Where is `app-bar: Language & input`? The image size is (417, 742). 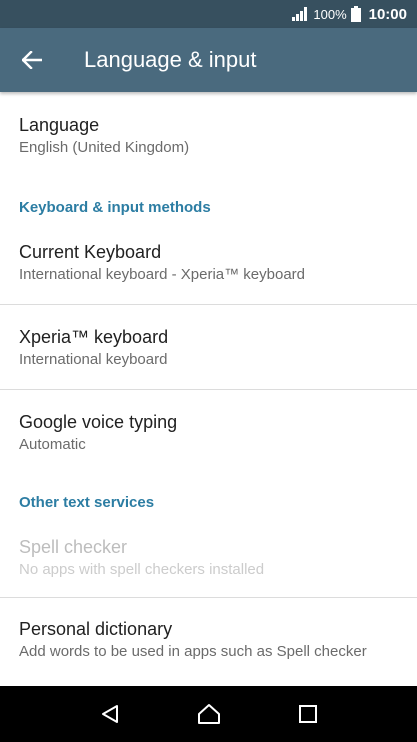
app-bar: Language & input is located at coordinates (208, 60).